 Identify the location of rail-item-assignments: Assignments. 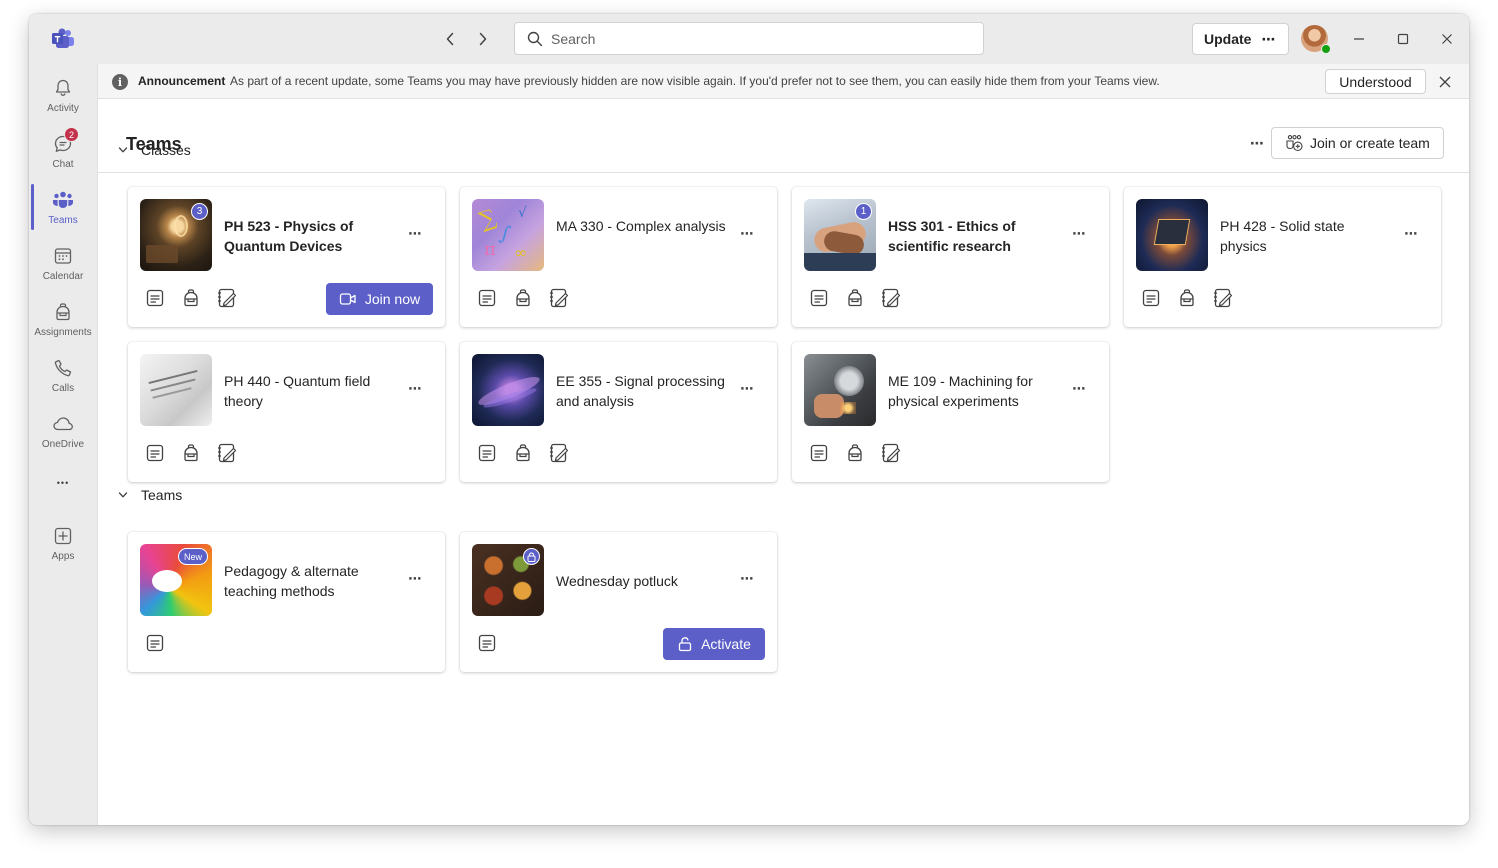
(63, 320).